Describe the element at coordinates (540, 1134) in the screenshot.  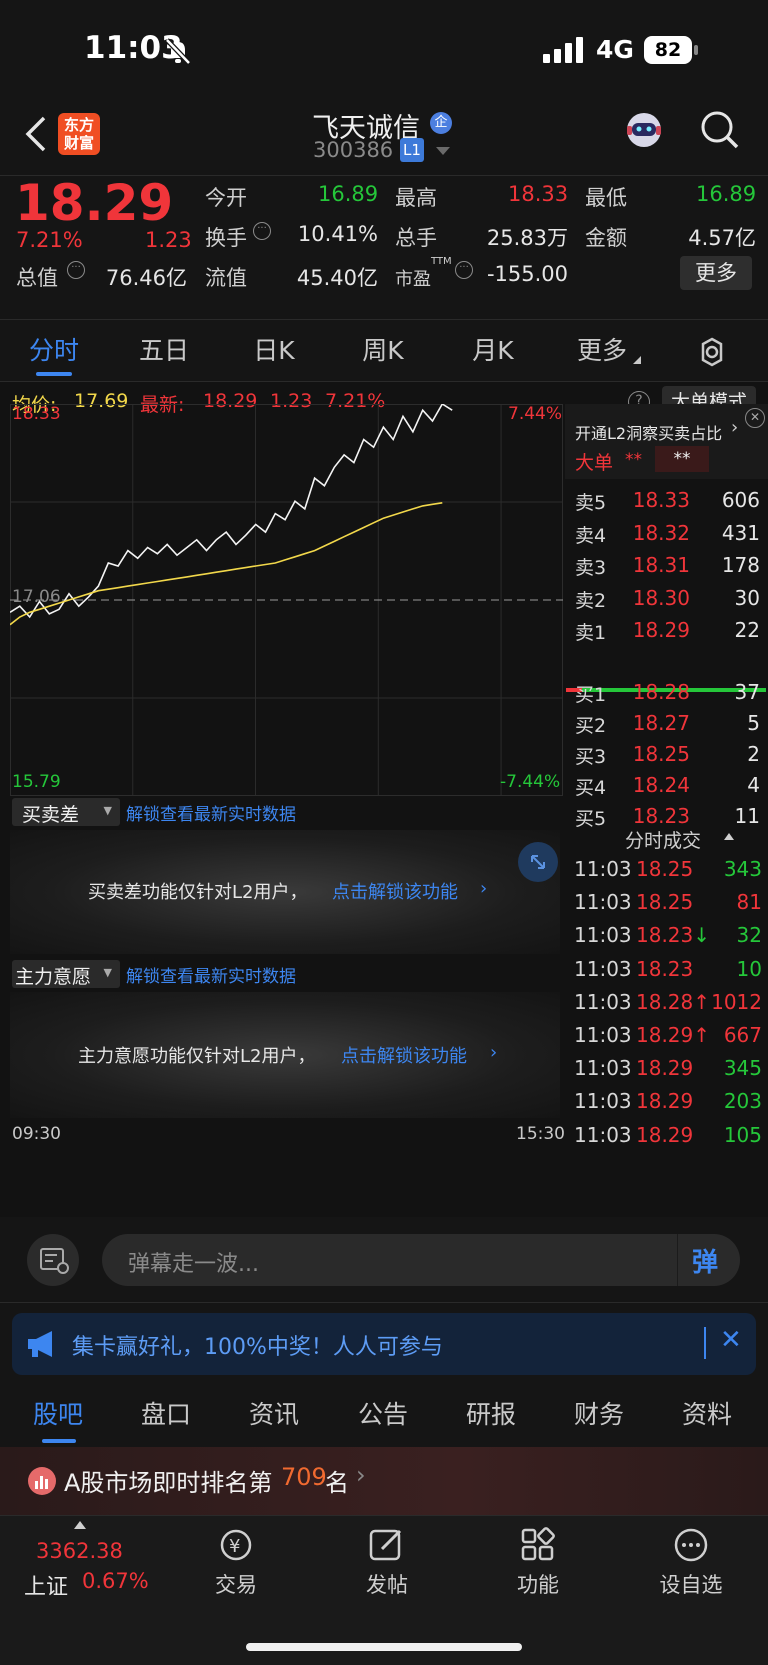
I see `x-axis-end: 15:30` at that location.